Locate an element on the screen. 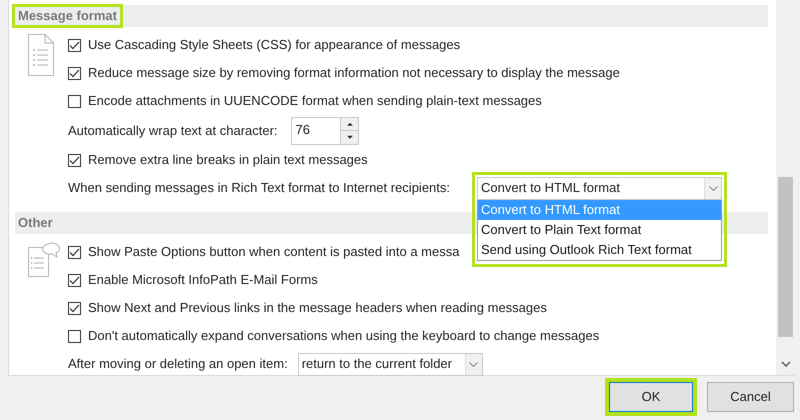 This screenshot has width=800, height=420. dropdown: return to the current folder is located at coordinates (390, 364).